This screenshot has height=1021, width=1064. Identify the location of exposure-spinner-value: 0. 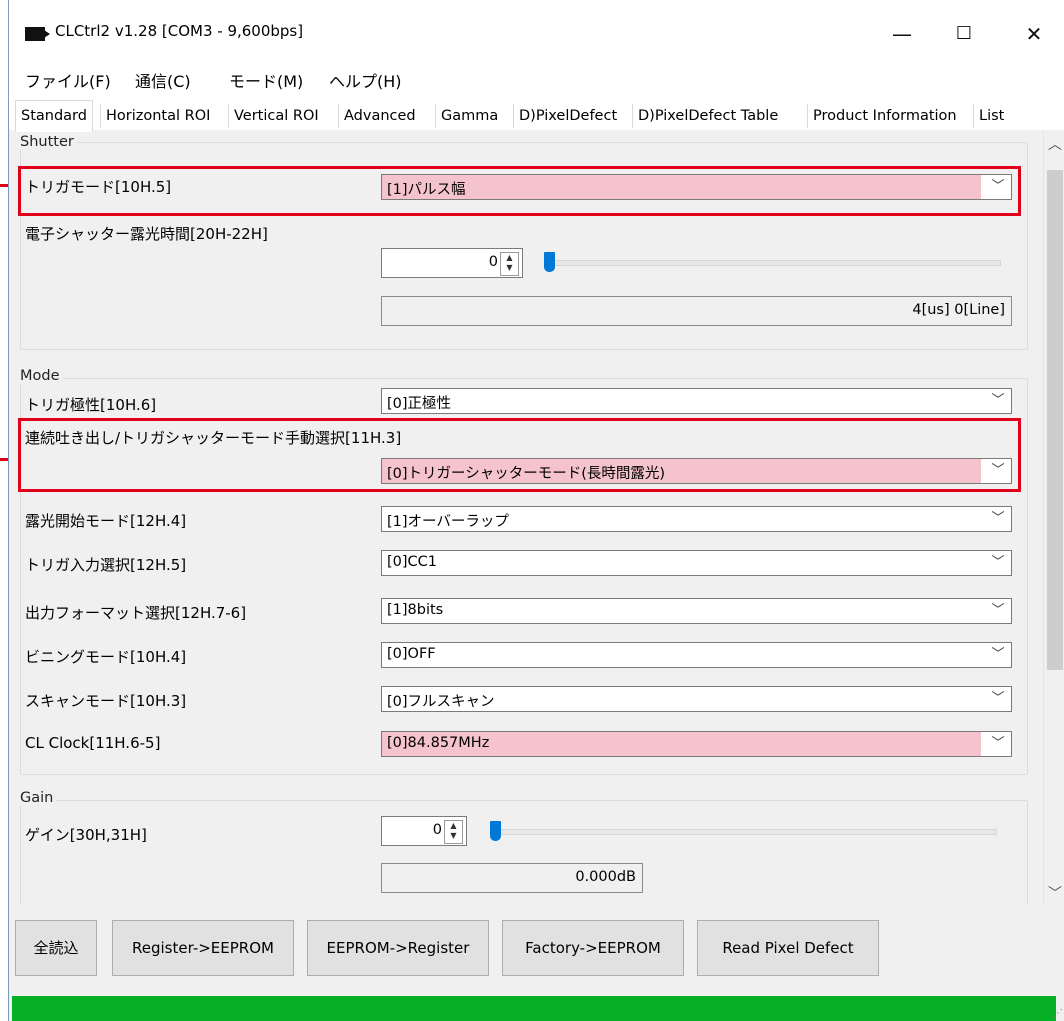
(493, 262).